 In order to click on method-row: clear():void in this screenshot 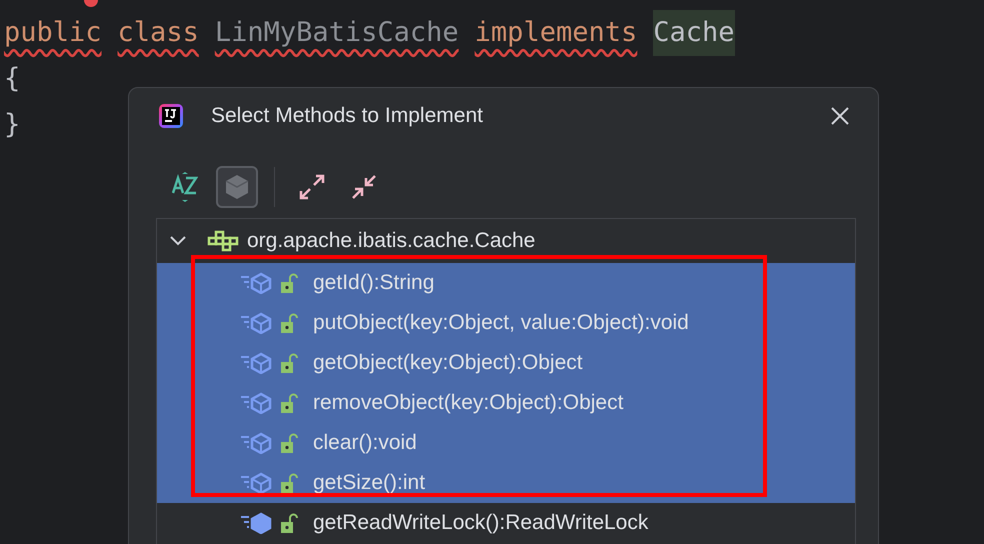, I will do `click(506, 443)`.